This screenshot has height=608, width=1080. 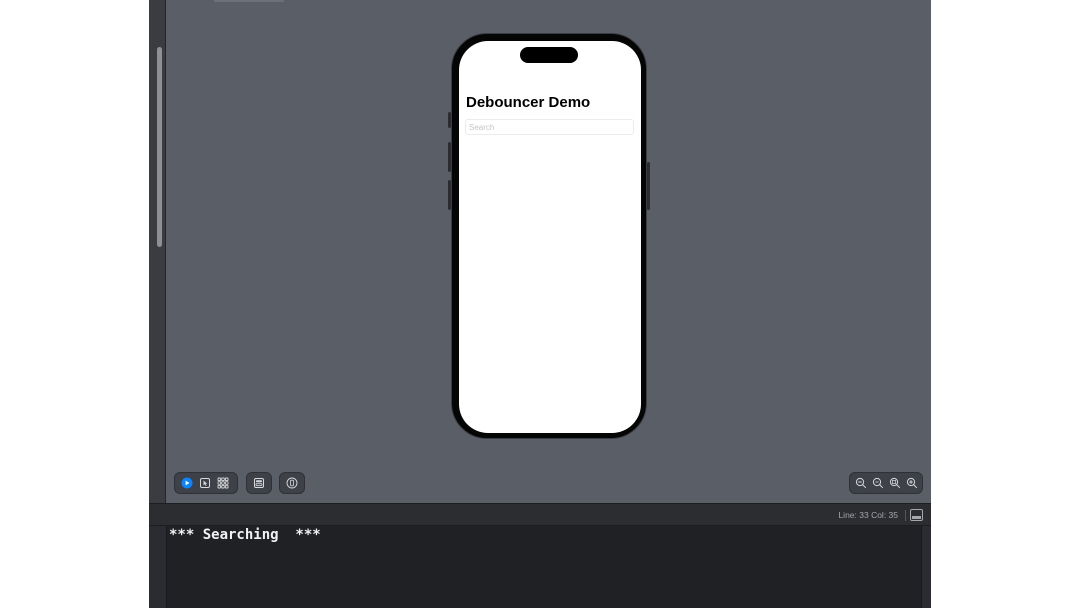 I want to click on status-divider, so click(x=905, y=515).